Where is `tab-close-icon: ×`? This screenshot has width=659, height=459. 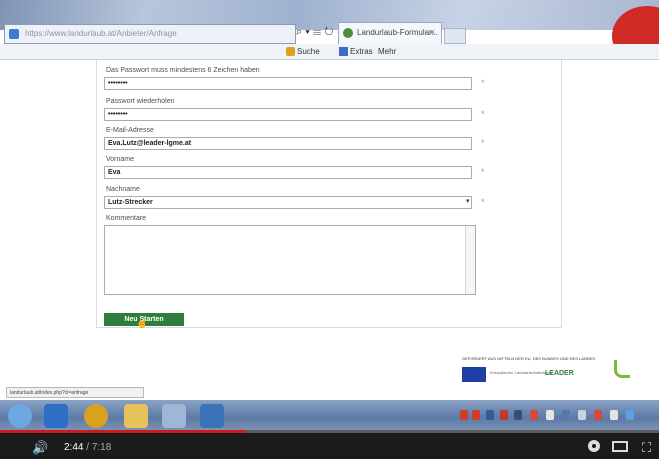 tab-close-icon: × is located at coordinates (432, 32).